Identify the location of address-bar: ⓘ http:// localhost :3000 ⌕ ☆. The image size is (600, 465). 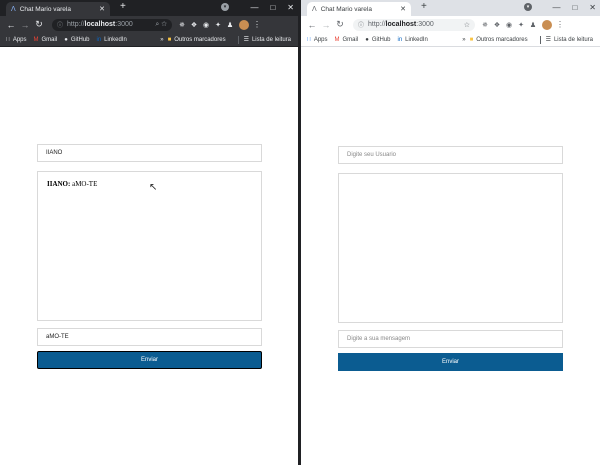
(112, 24).